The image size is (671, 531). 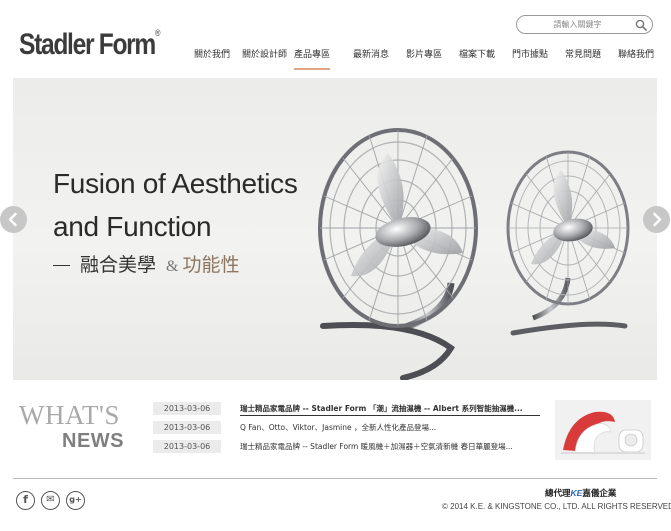 I want to click on distributor-label: 總代理KE嘉儀企業, so click(x=580, y=493).